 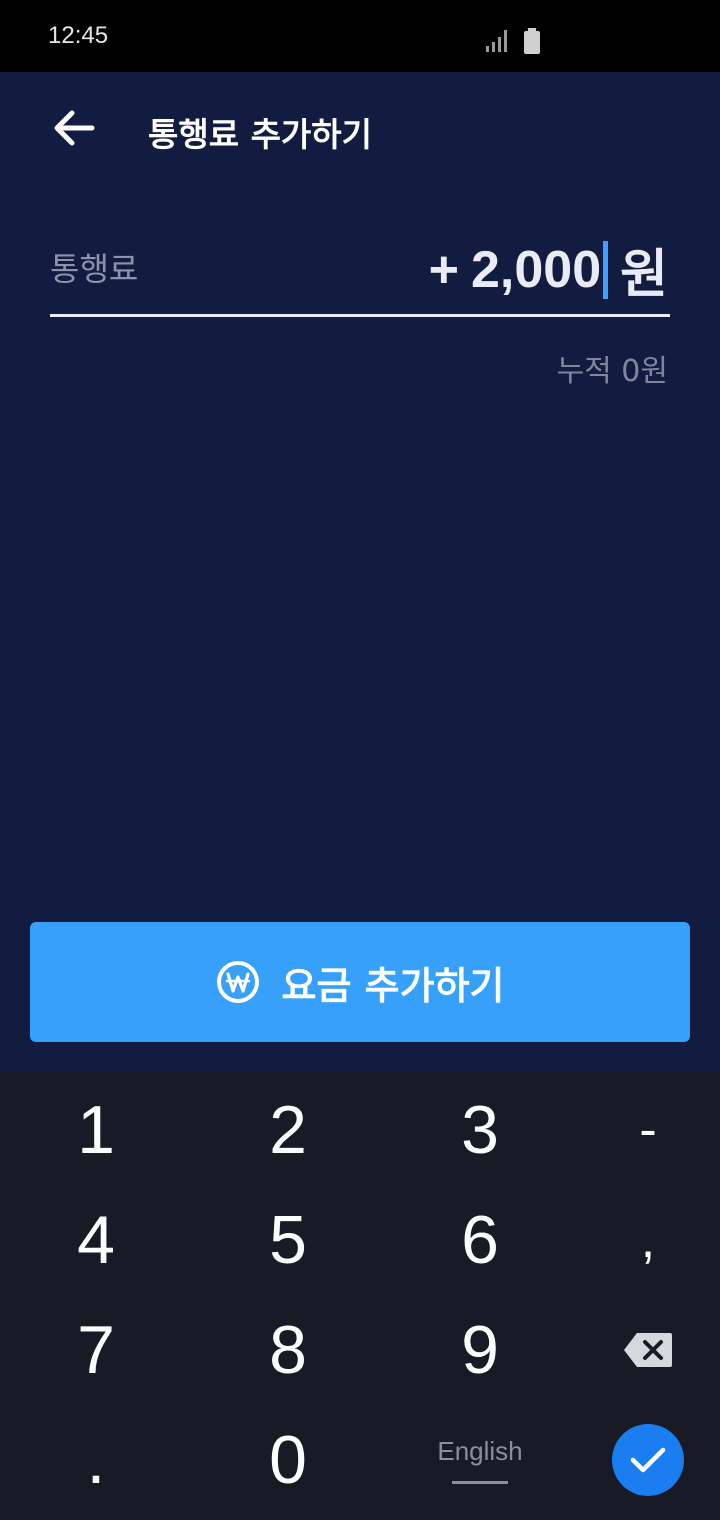 I want to click on language-label: English, so click(x=480, y=1451).